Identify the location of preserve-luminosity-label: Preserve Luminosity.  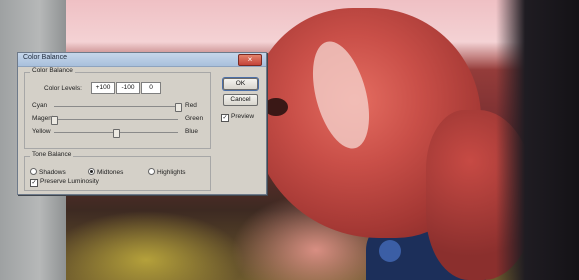
(69, 181).